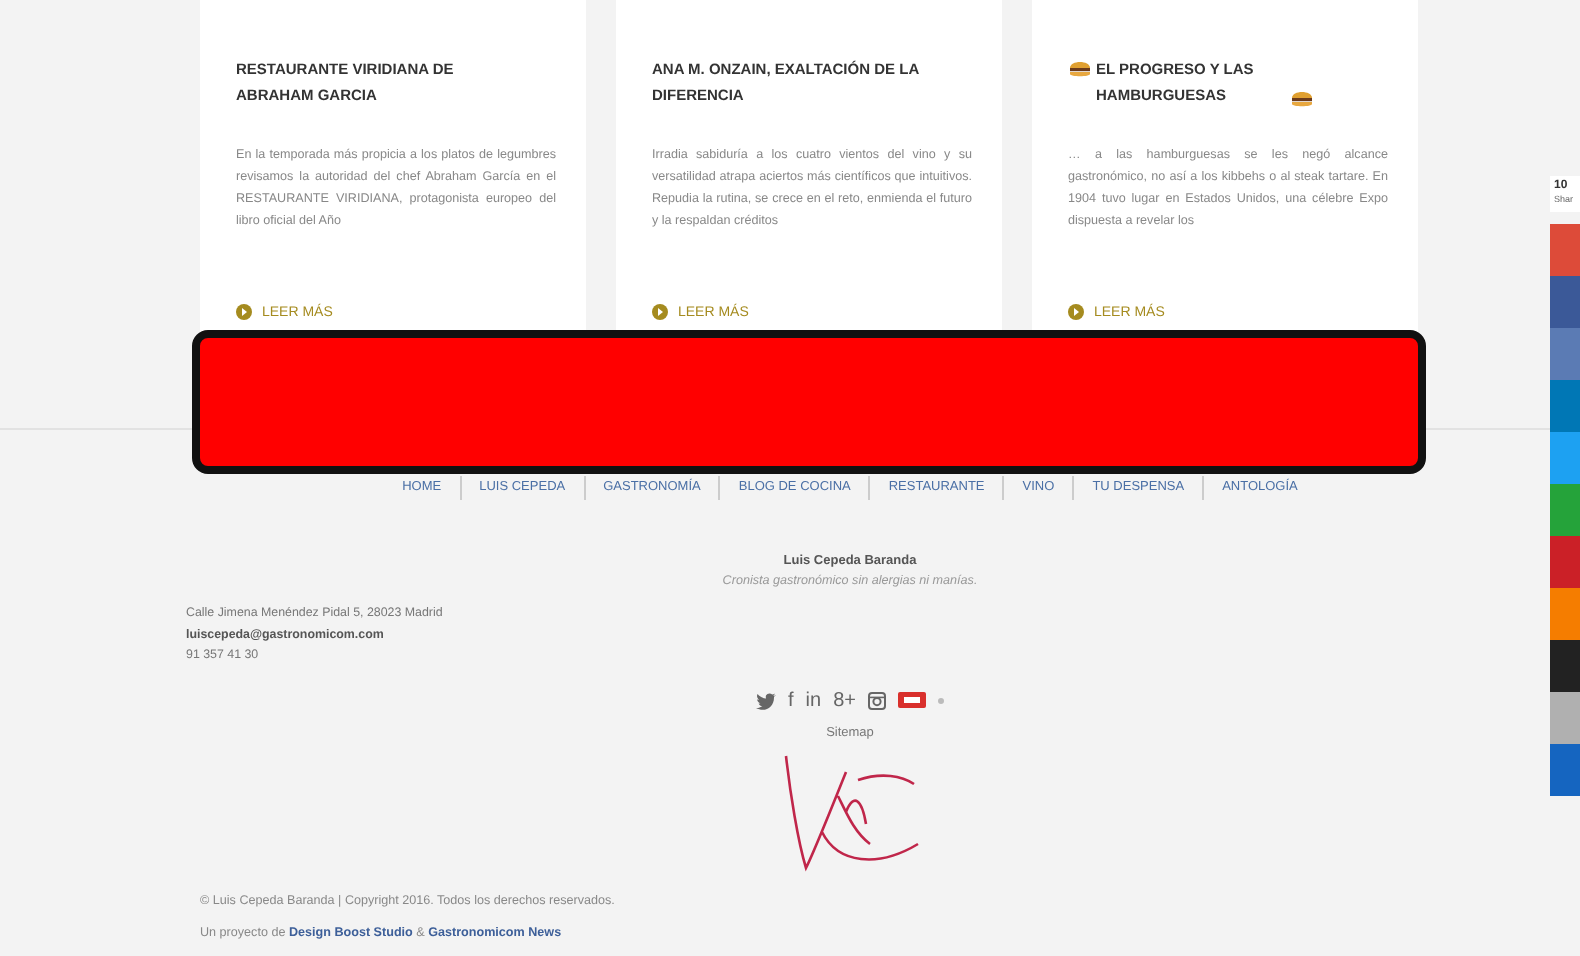 Image resolution: width=1580 pixels, height=956 pixels. I want to click on dot-icon, so click(940, 700).